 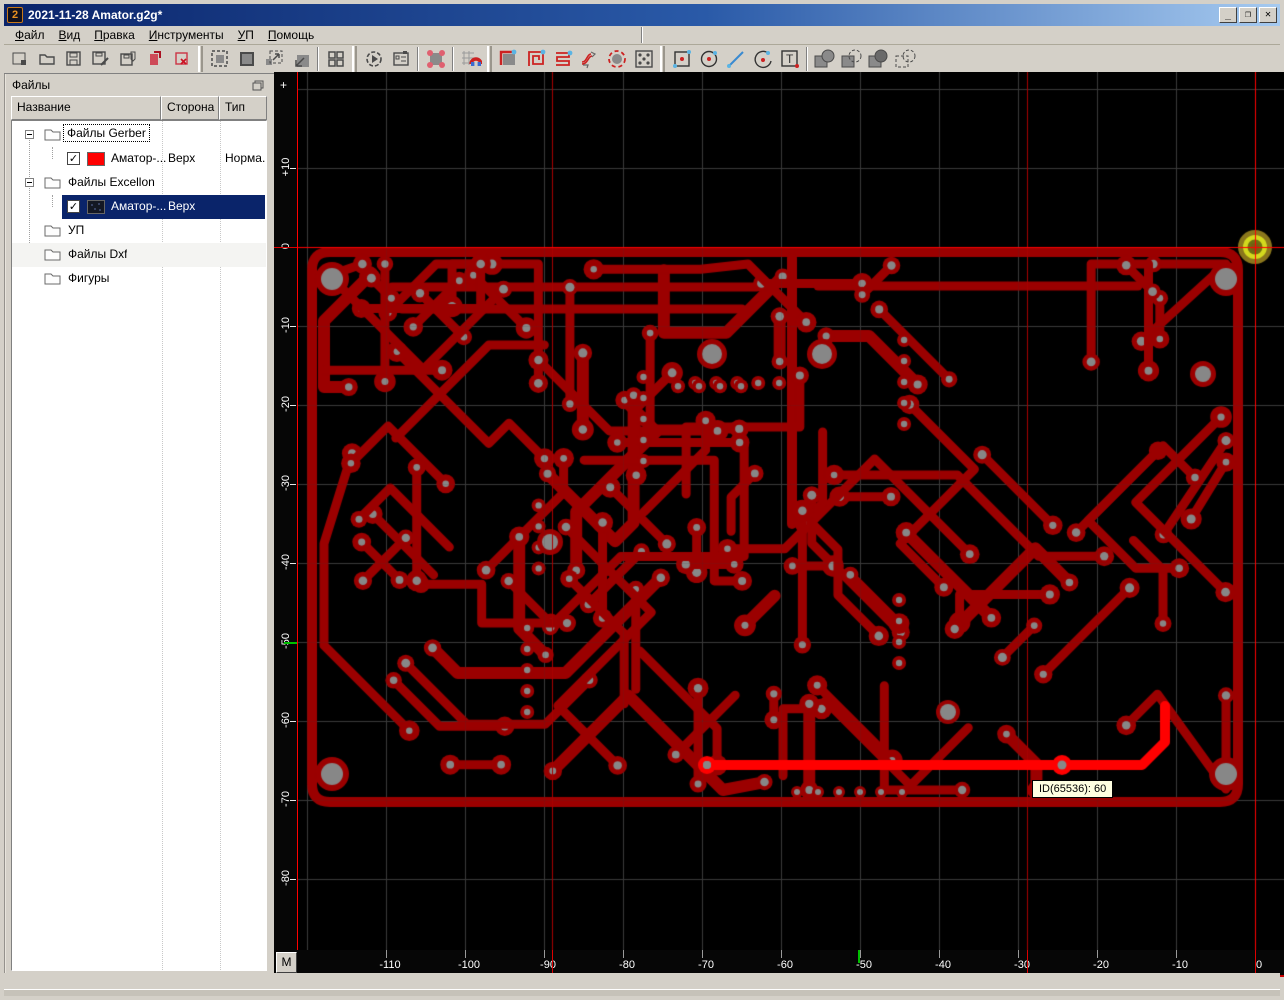 I want to click on open-file-button, so click(x=46, y=59).